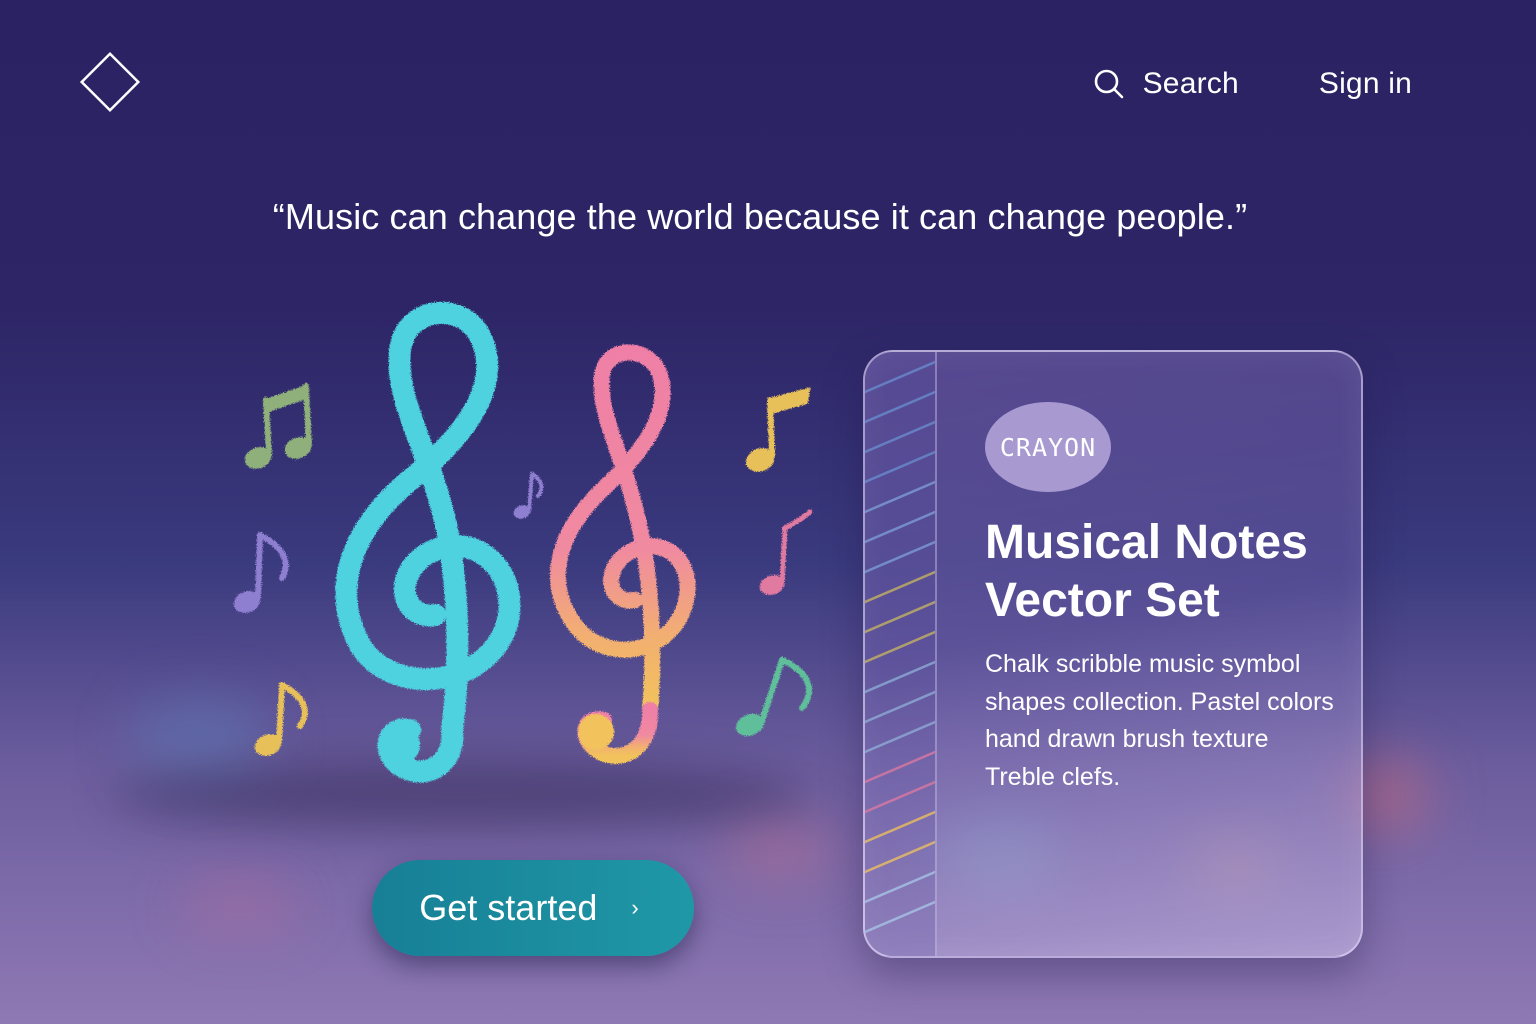 The image size is (1536, 1024). I want to click on sign-in-link: Sign in, so click(1365, 84).